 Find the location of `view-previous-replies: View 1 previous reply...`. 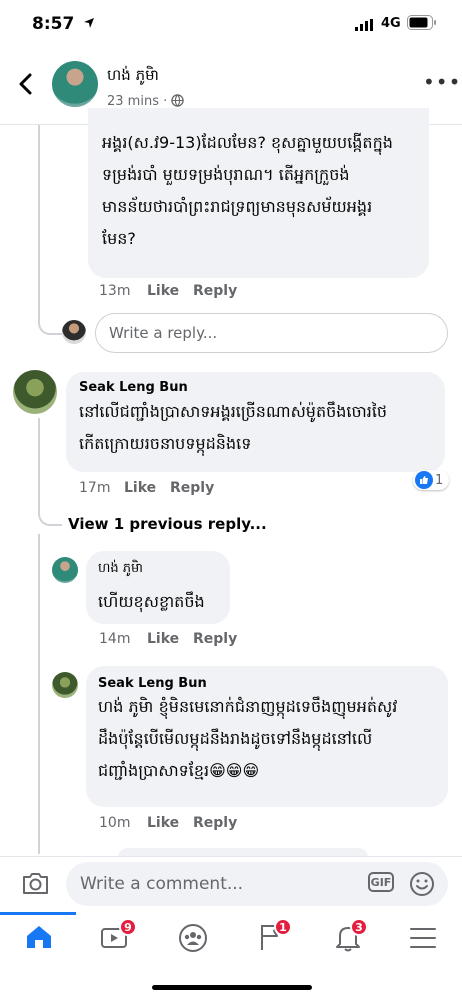

view-previous-replies: View 1 previous reply... is located at coordinates (167, 524).